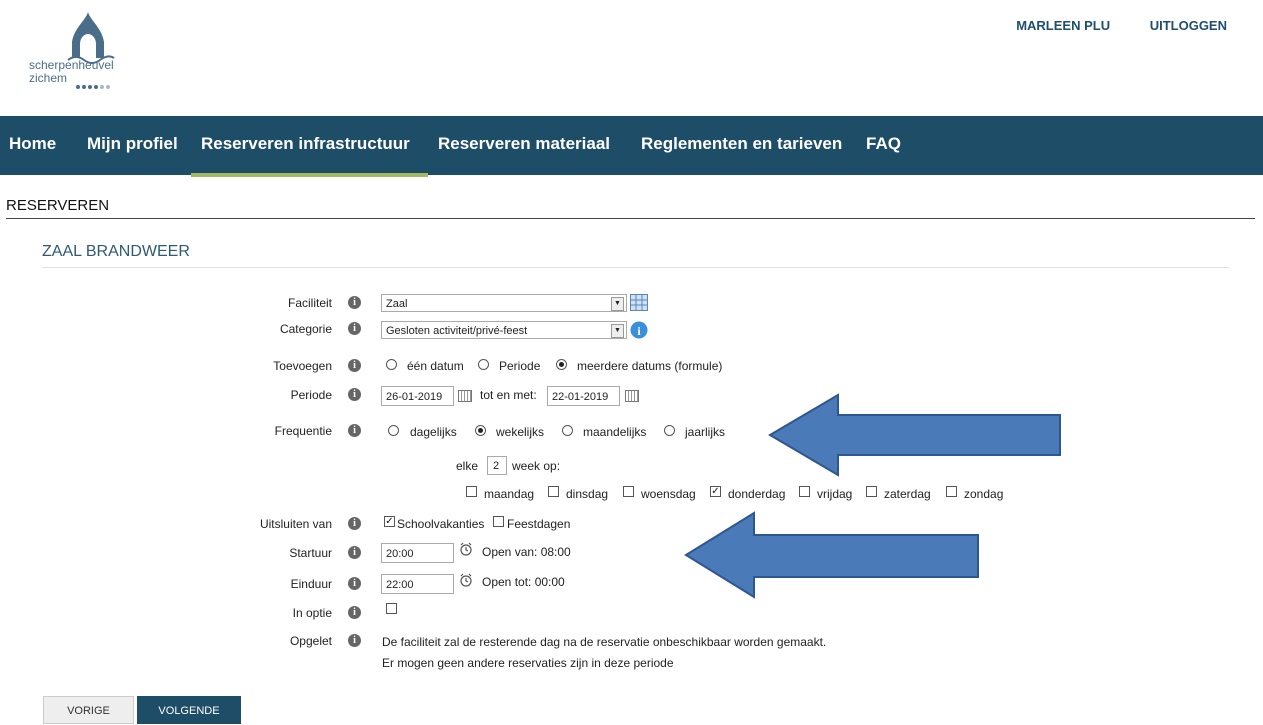 Image resolution: width=1263 pixels, height=725 pixels. I want to click on day-label: woensdag, so click(668, 494).